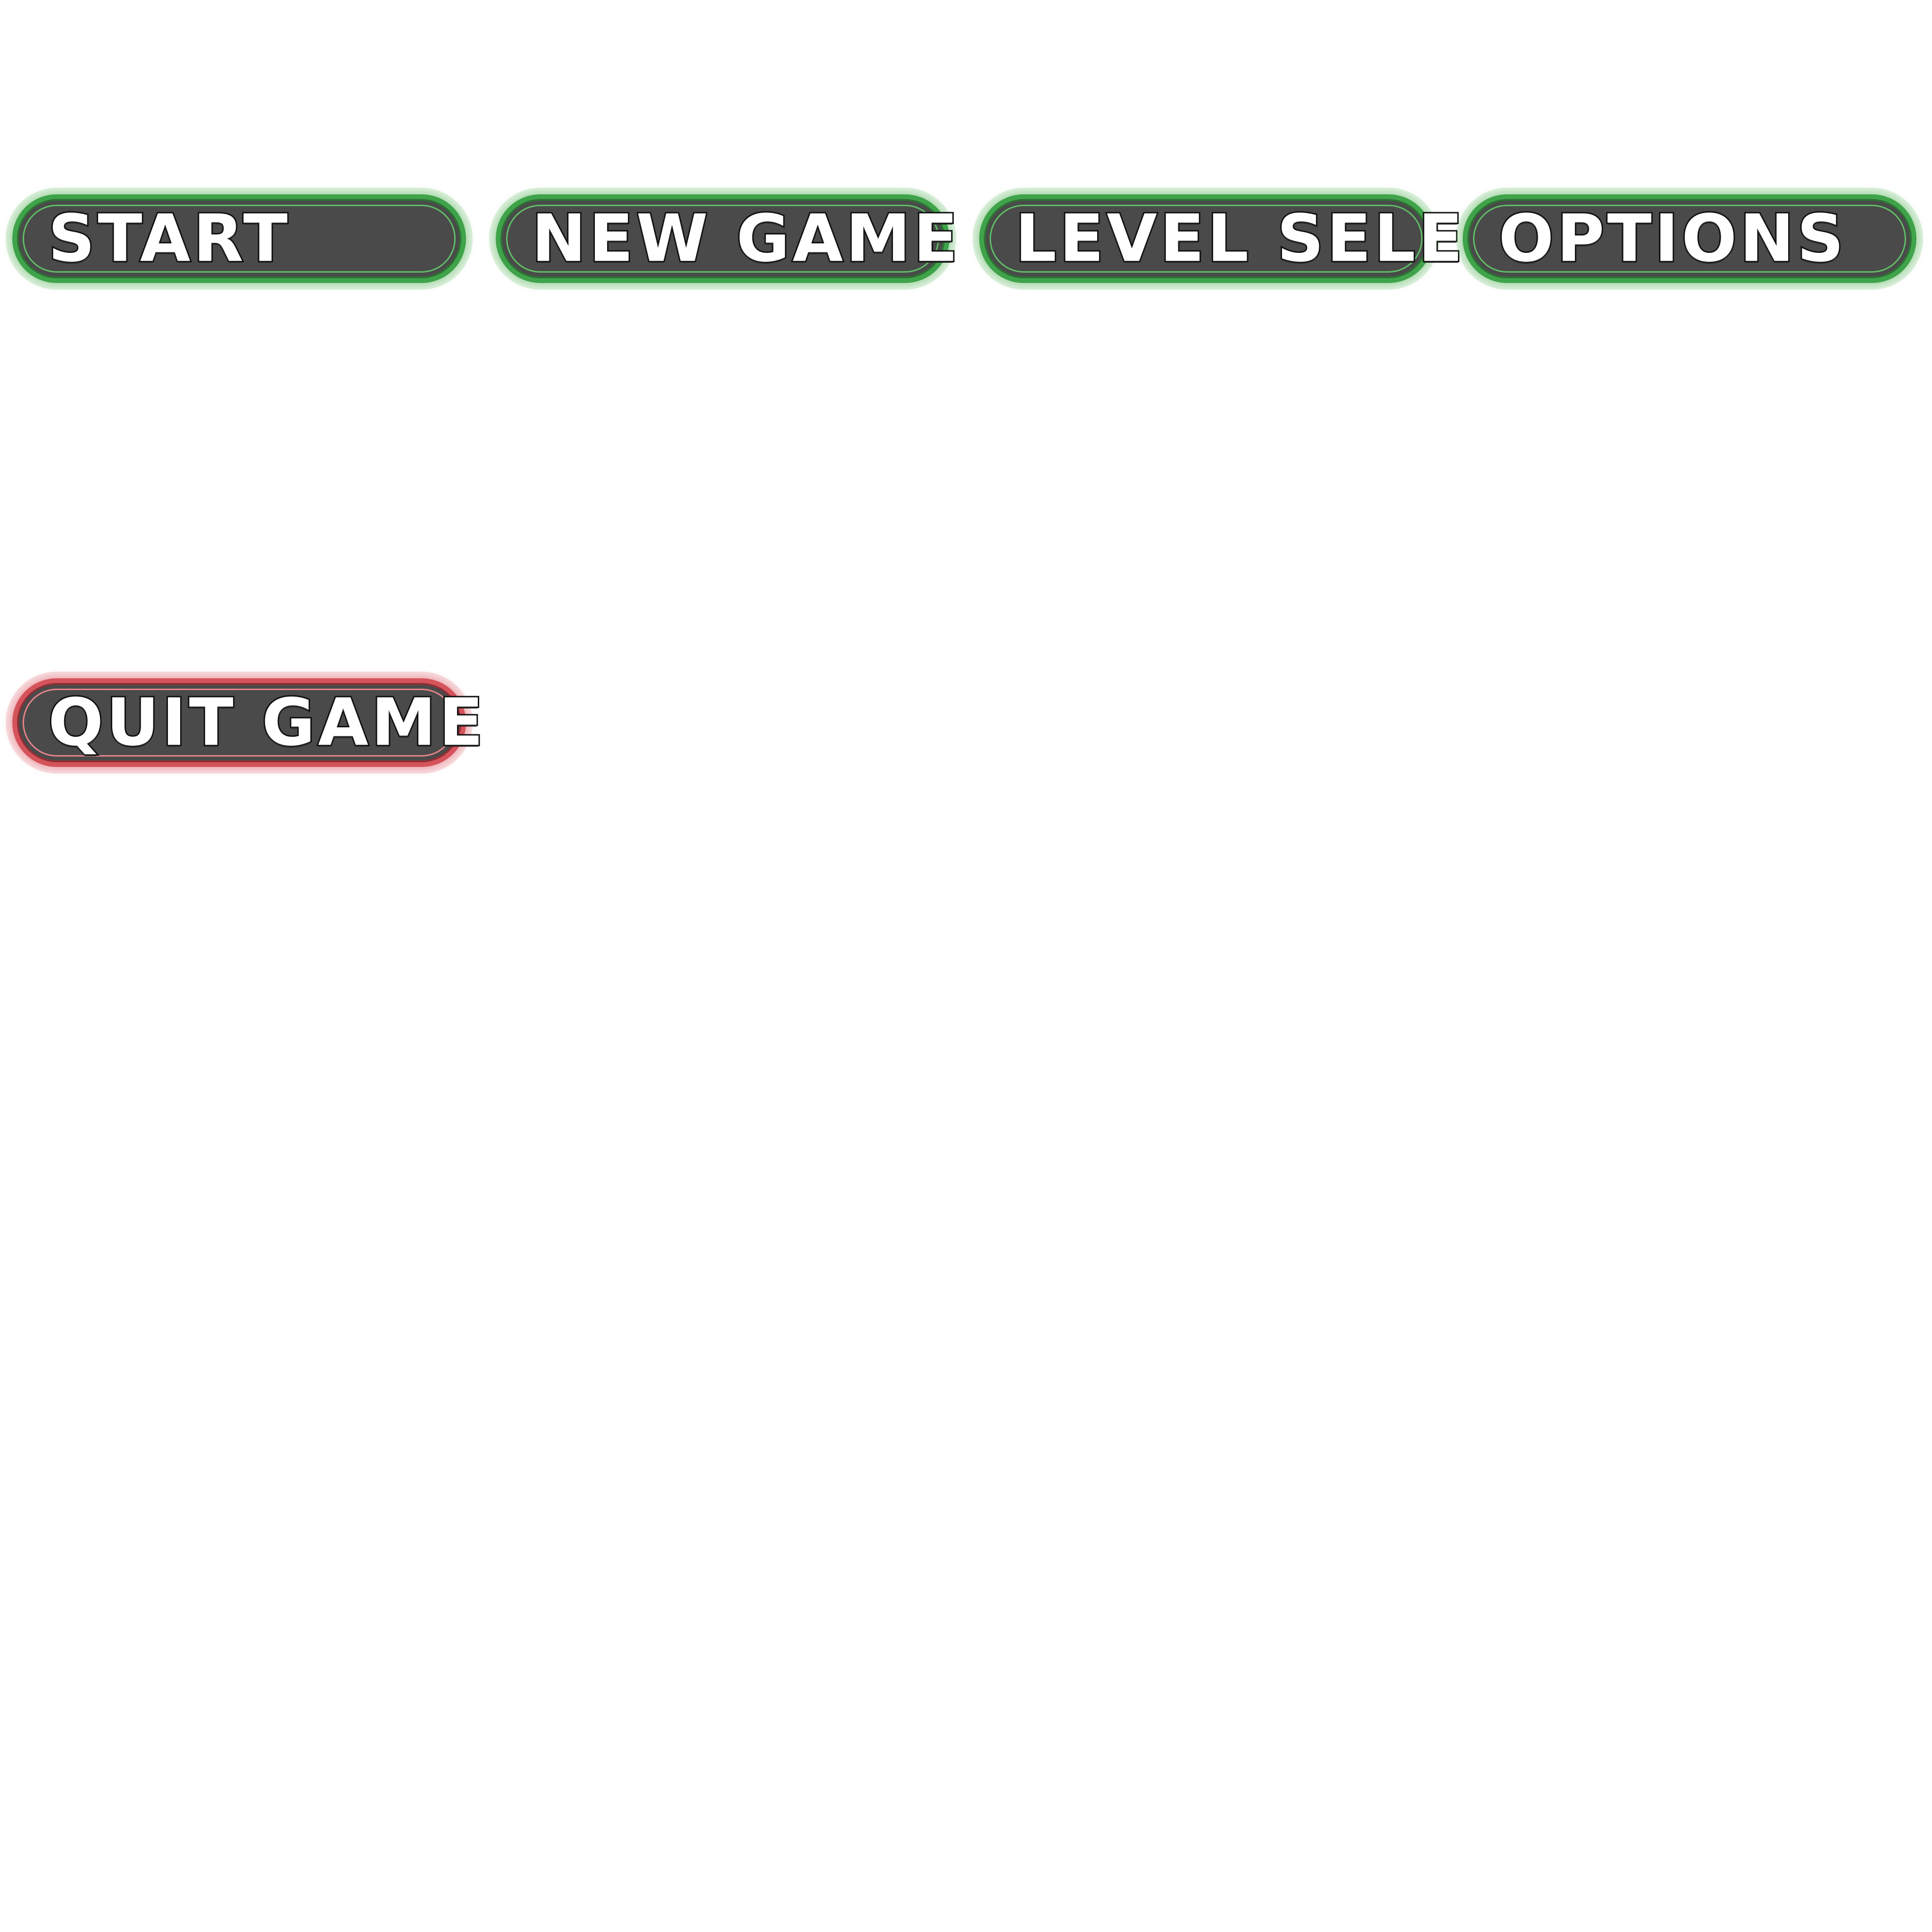 This screenshot has height=1932, width=1932. What do you see at coordinates (746, 238) in the screenshot?
I see `new-game-button-label: NEW GAME` at bounding box center [746, 238].